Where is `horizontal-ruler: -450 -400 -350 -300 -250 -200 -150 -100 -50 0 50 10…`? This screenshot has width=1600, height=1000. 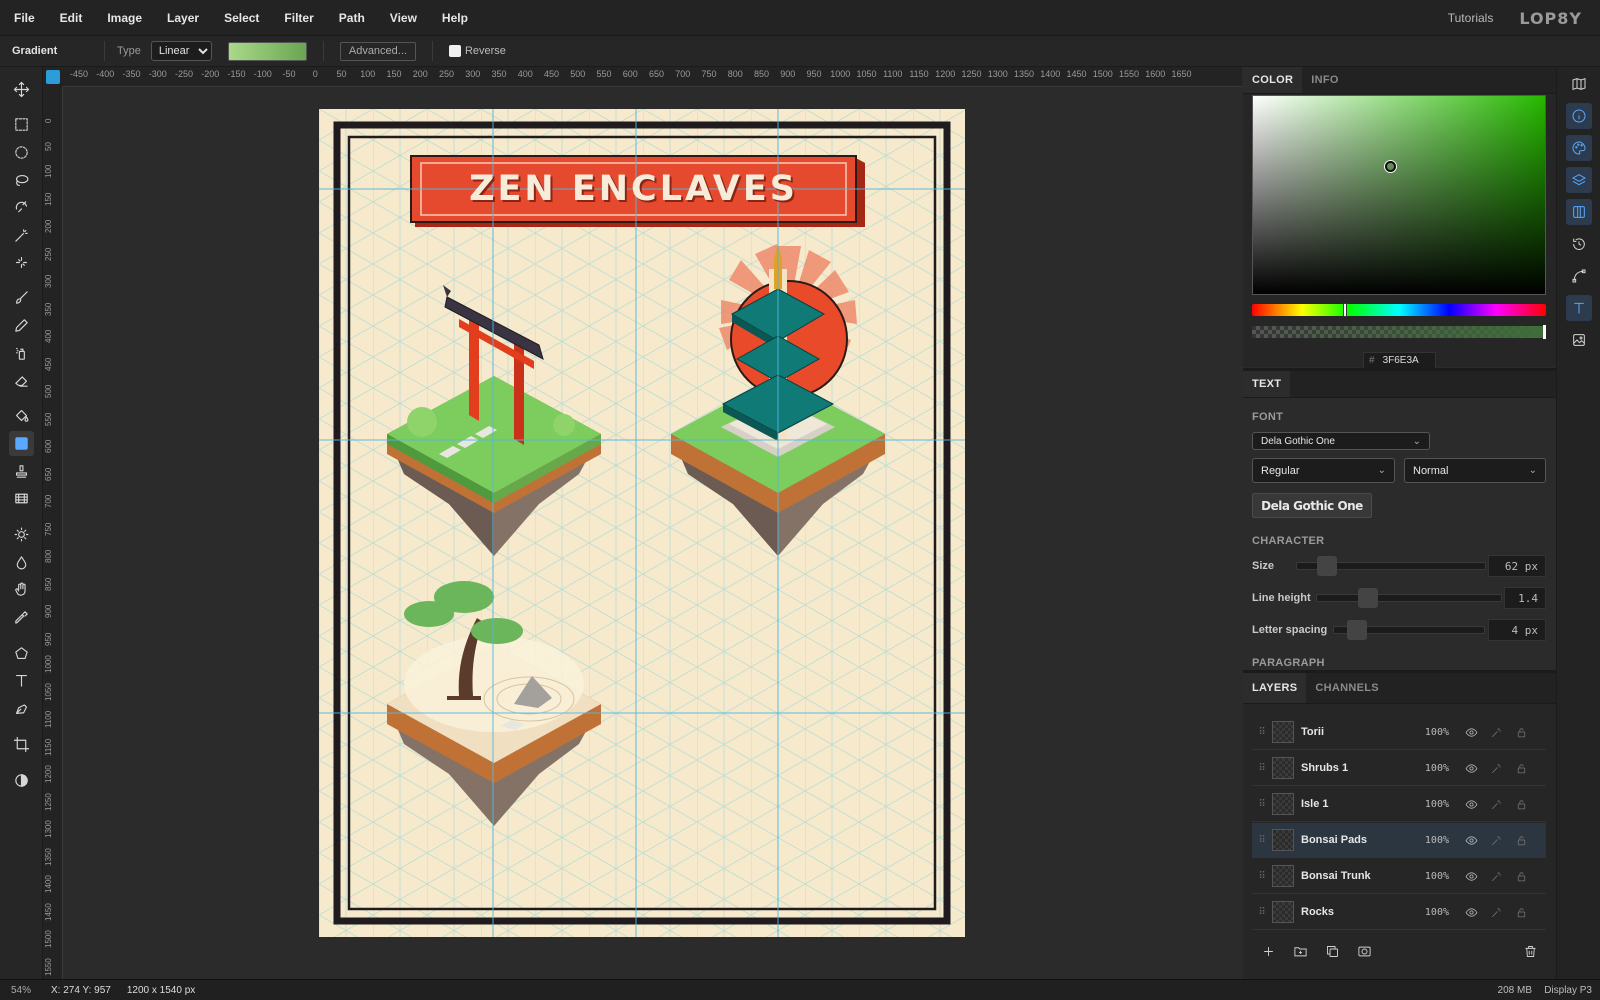 horizontal-ruler: -450 -400 -350 -300 -250 -200 -150 -100 -50 0 50 10… is located at coordinates (652, 77).